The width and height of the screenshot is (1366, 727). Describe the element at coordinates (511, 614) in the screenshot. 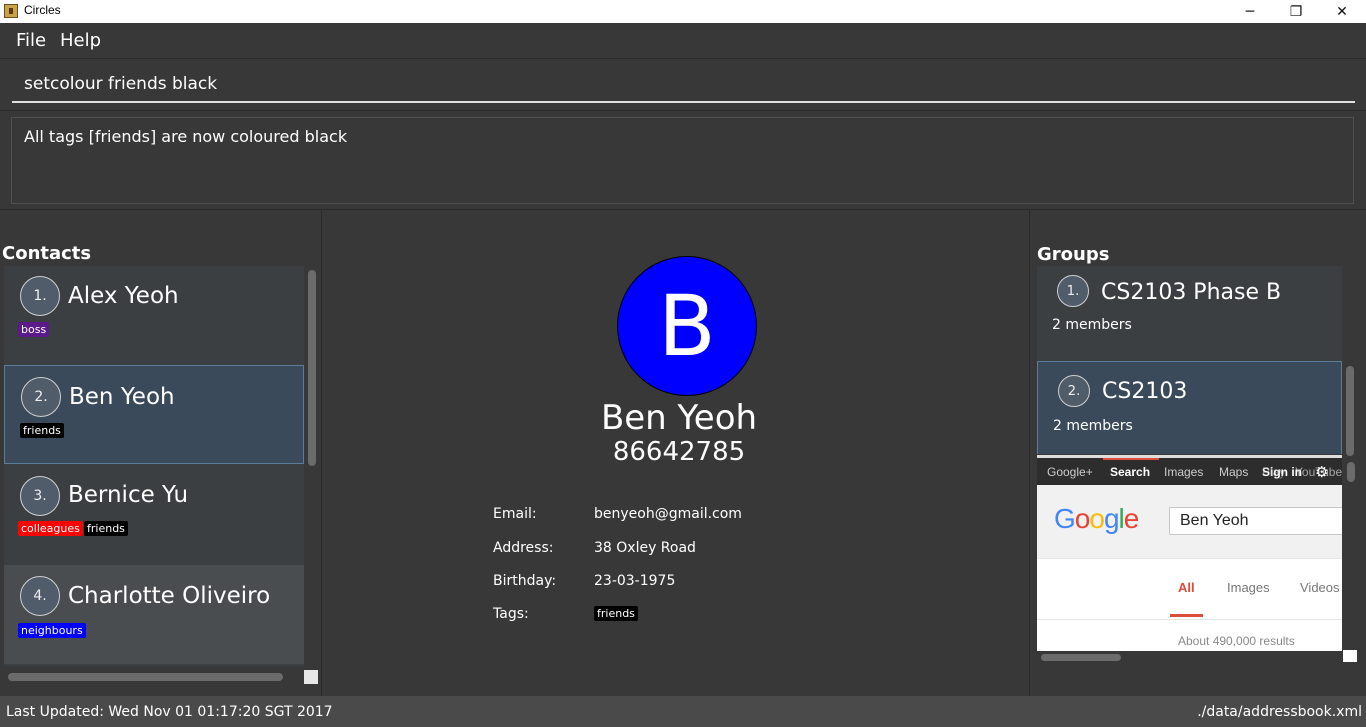

I see `tags-label: Tags:` at that location.